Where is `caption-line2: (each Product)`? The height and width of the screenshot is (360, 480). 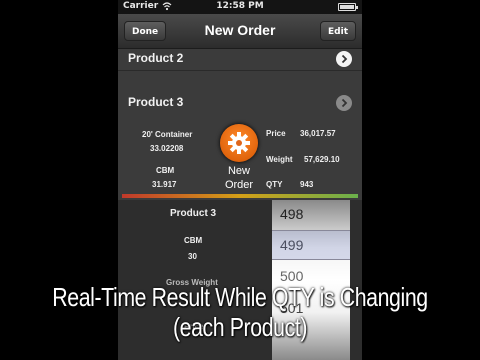 caption-line2: (each Product) is located at coordinates (240, 327).